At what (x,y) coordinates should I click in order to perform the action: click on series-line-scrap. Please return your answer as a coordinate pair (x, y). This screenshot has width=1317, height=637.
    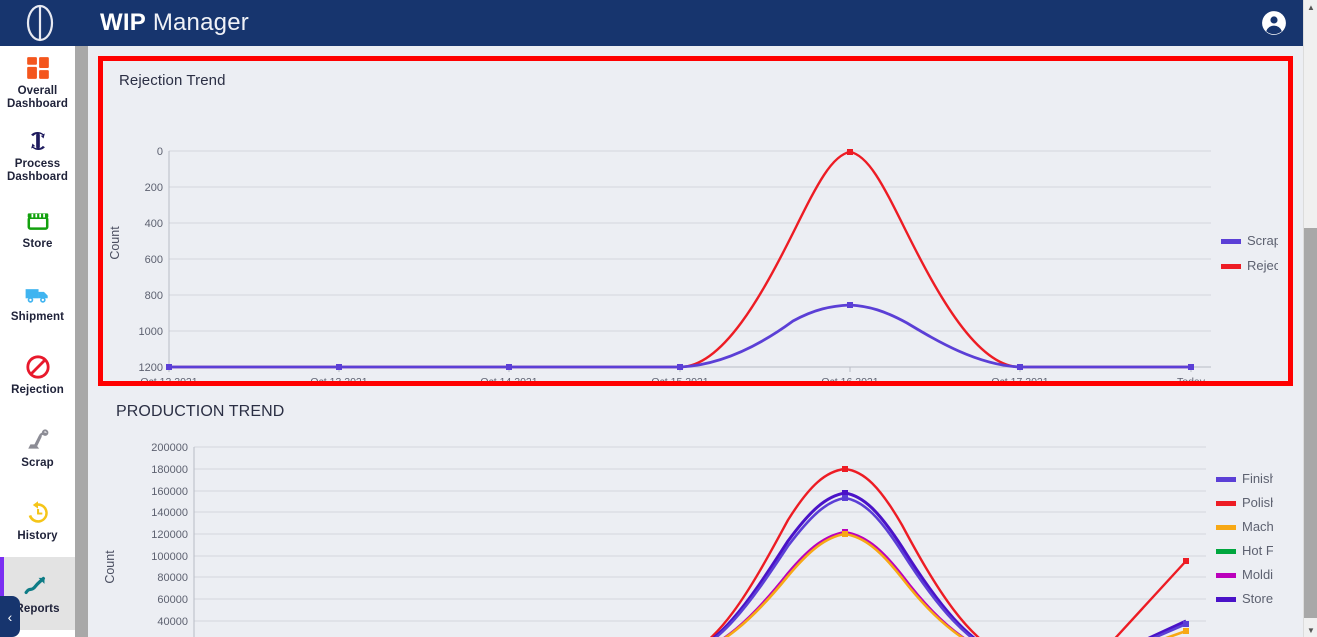
    Looking at the image, I should click on (680, 336).